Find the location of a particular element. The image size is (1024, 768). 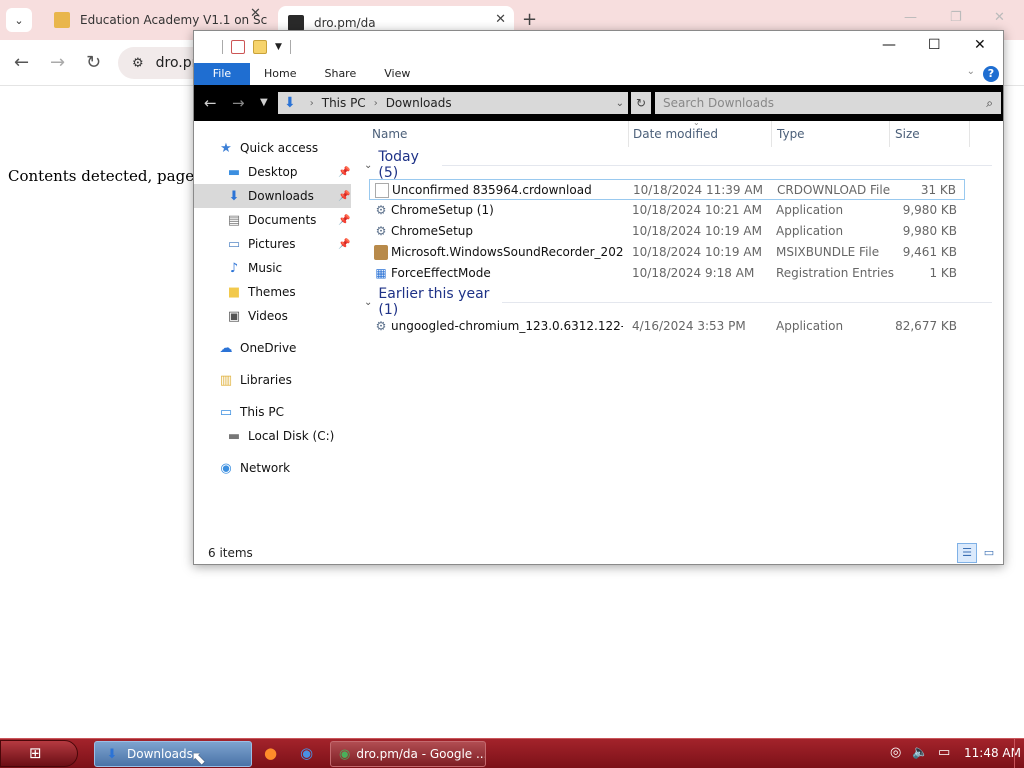

ribbon-tab-view: View is located at coordinates (397, 74).